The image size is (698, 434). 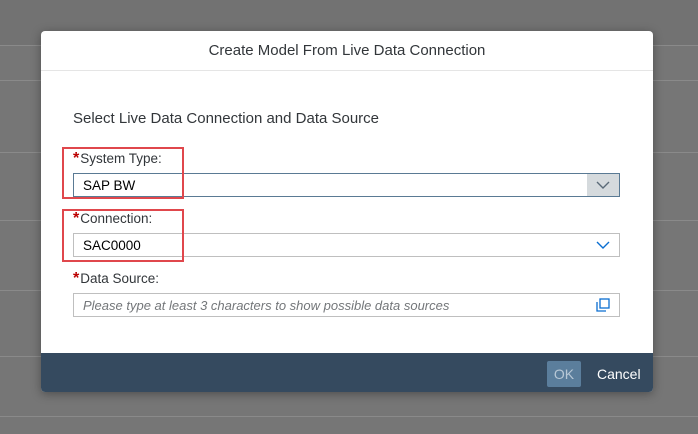 What do you see at coordinates (120, 278) in the screenshot?
I see `data-source-label-text: Data Source:` at bounding box center [120, 278].